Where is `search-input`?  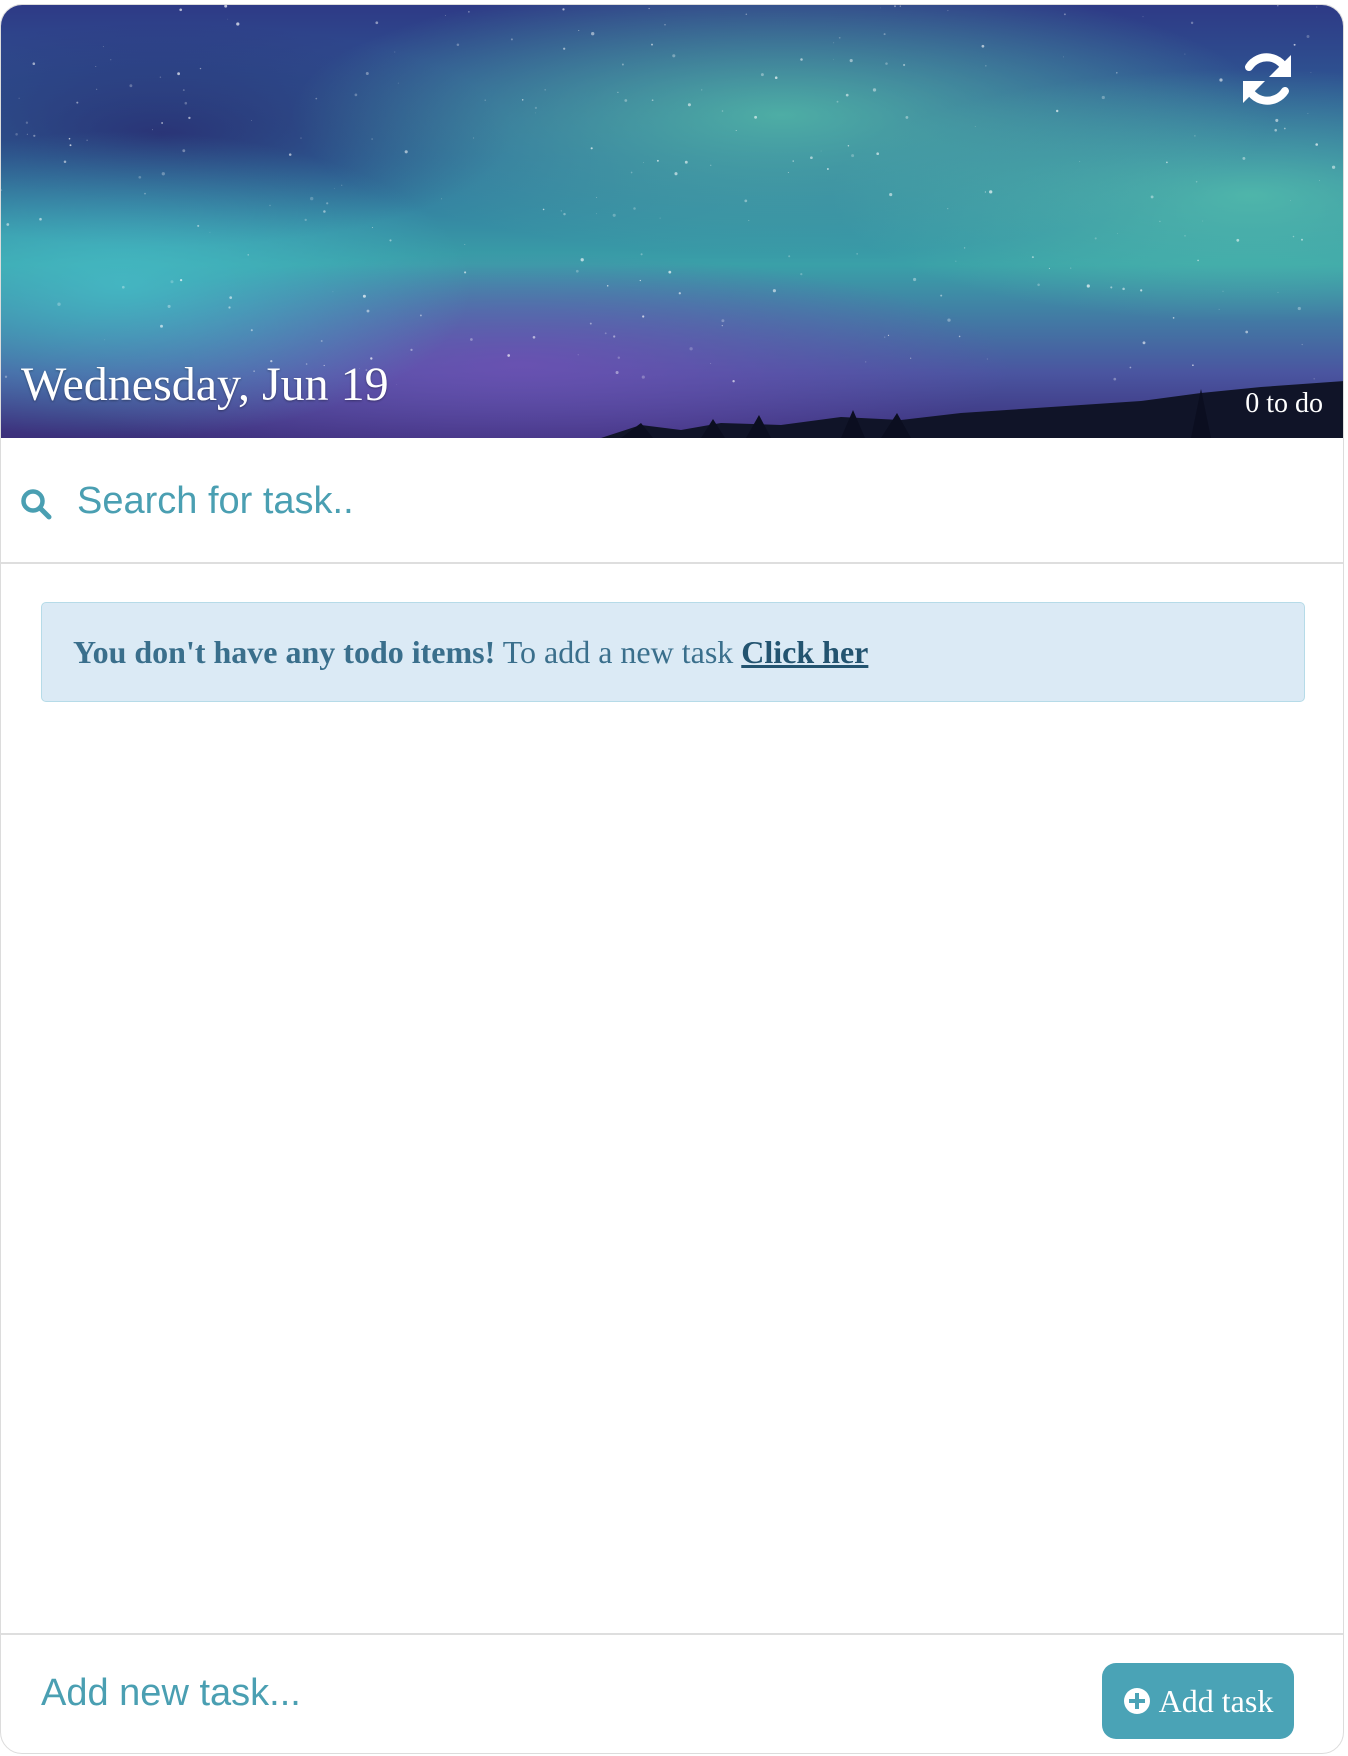 search-input is located at coordinates (677, 501).